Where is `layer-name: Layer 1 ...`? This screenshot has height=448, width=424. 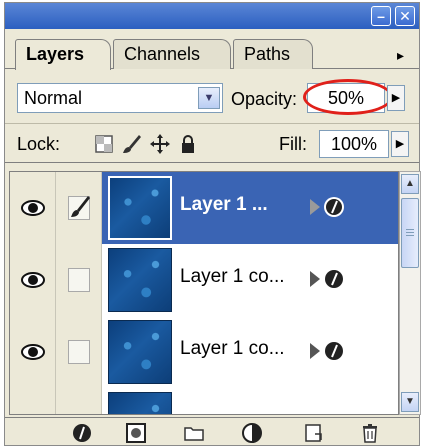 layer-name: Layer 1 ... is located at coordinates (224, 204).